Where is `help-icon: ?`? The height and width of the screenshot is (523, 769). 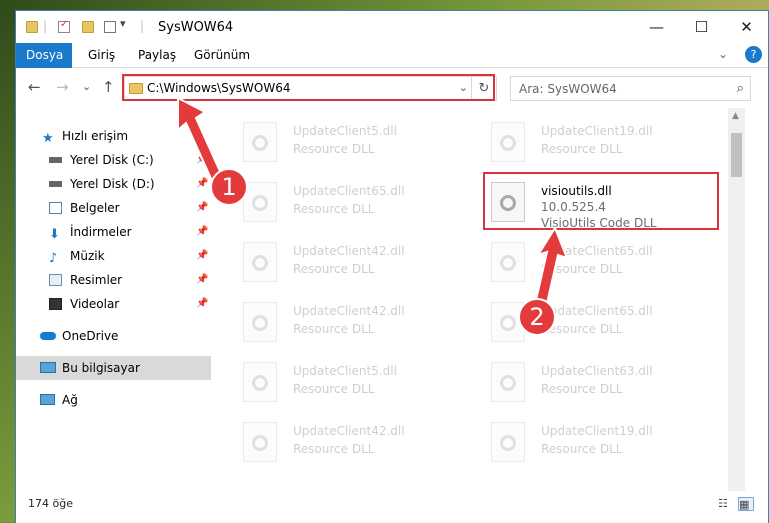
help-icon: ? is located at coordinates (753, 54).